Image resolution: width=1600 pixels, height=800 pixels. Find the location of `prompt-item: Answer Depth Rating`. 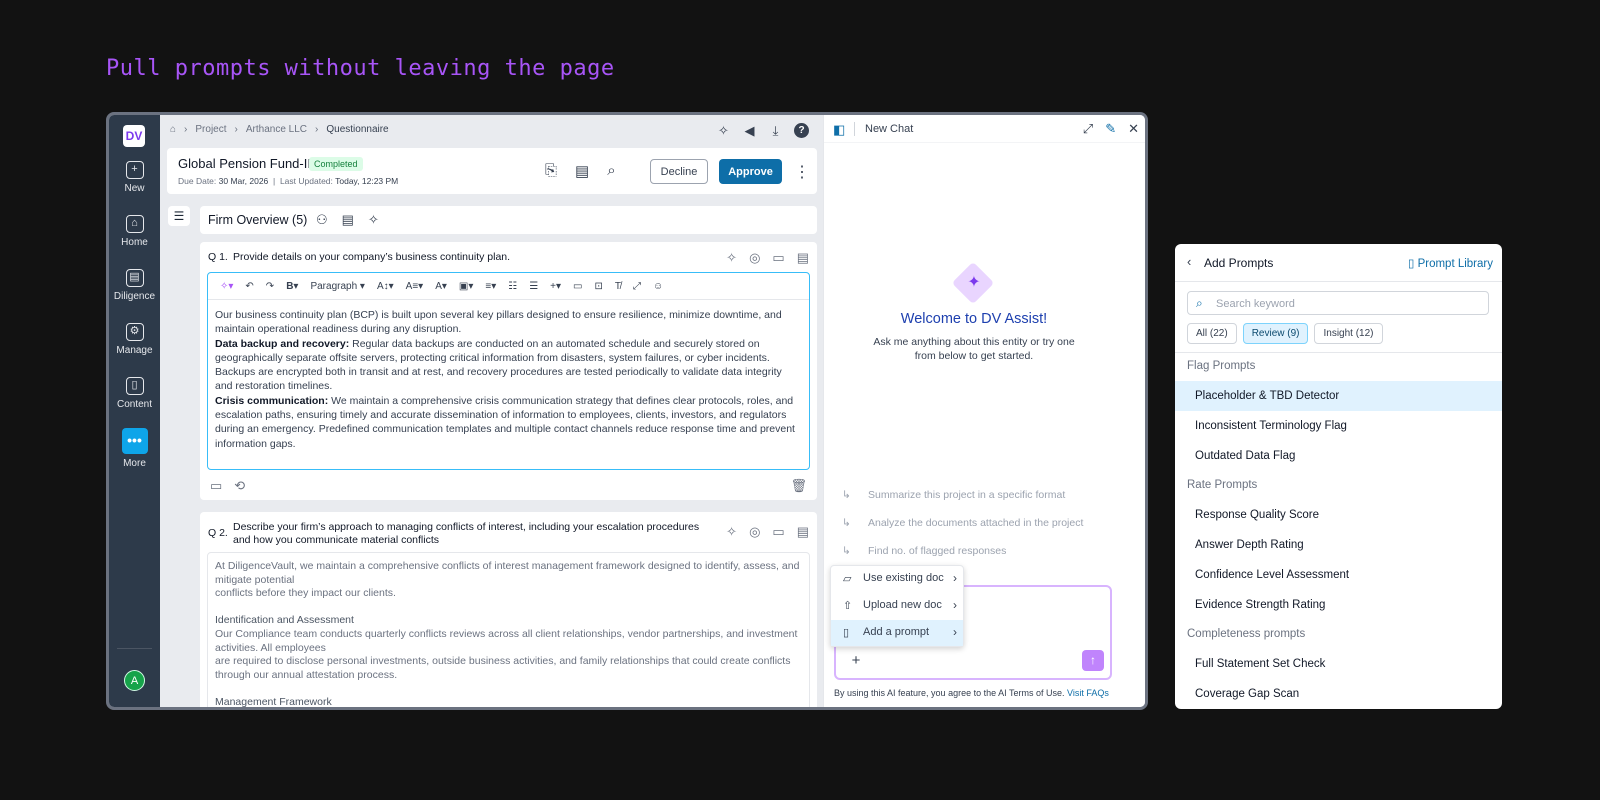

prompt-item: Answer Depth Rating is located at coordinates (1338, 545).